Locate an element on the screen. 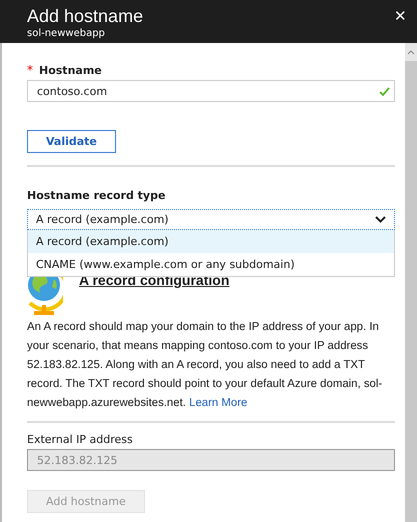  field-label: Hostname record type is located at coordinates (96, 195).